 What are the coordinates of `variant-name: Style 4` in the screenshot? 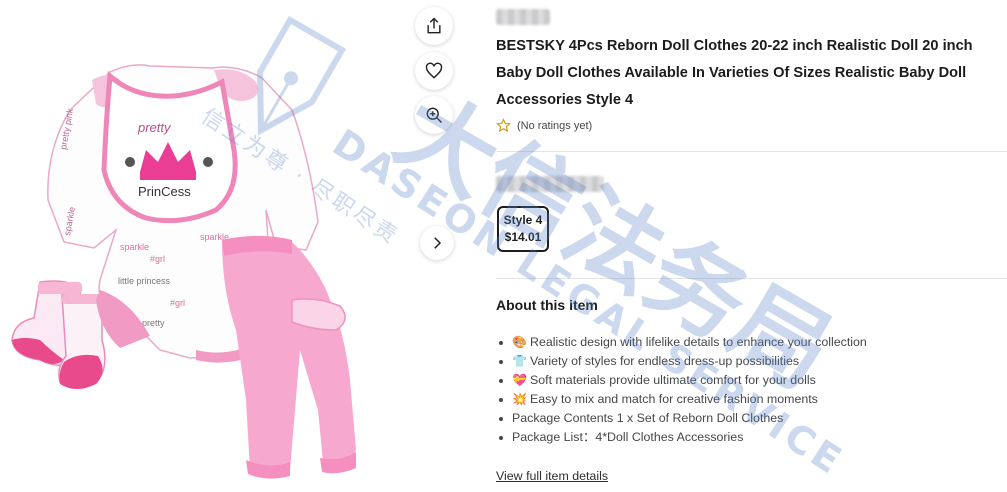 It's located at (523, 220).